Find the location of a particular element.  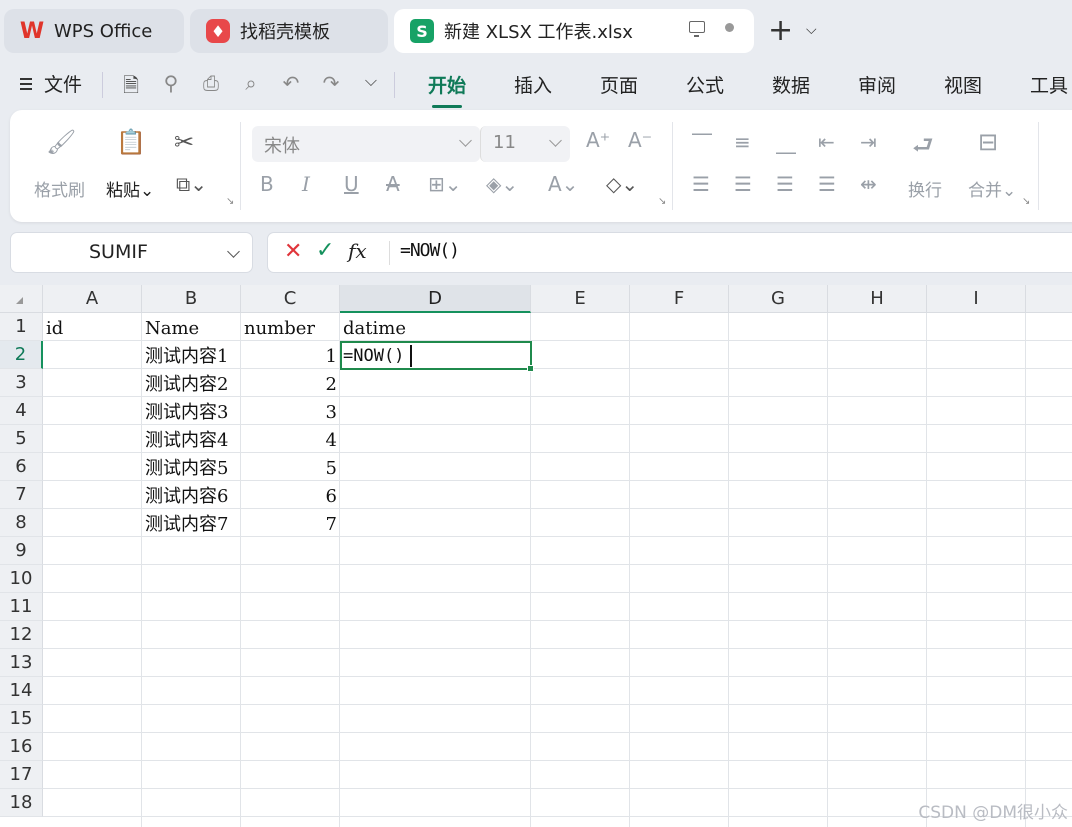

align-center-icon: ☰ is located at coordinates (743, 184).